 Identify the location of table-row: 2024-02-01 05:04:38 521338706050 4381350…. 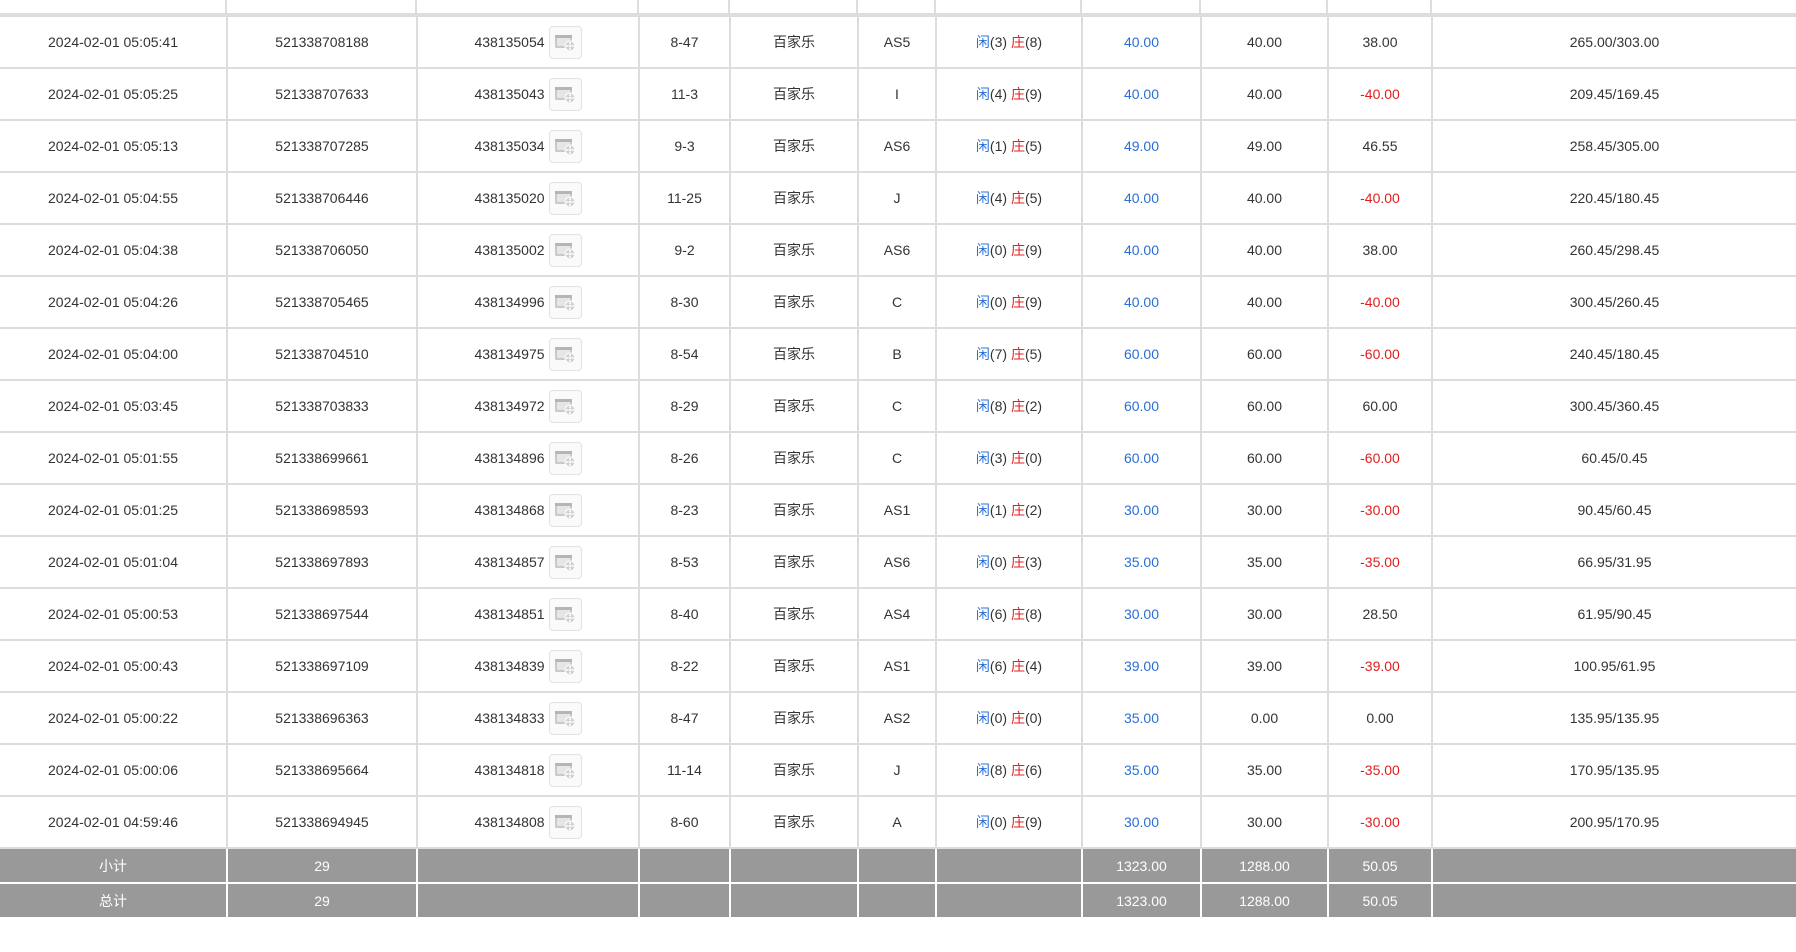
(898, 250).